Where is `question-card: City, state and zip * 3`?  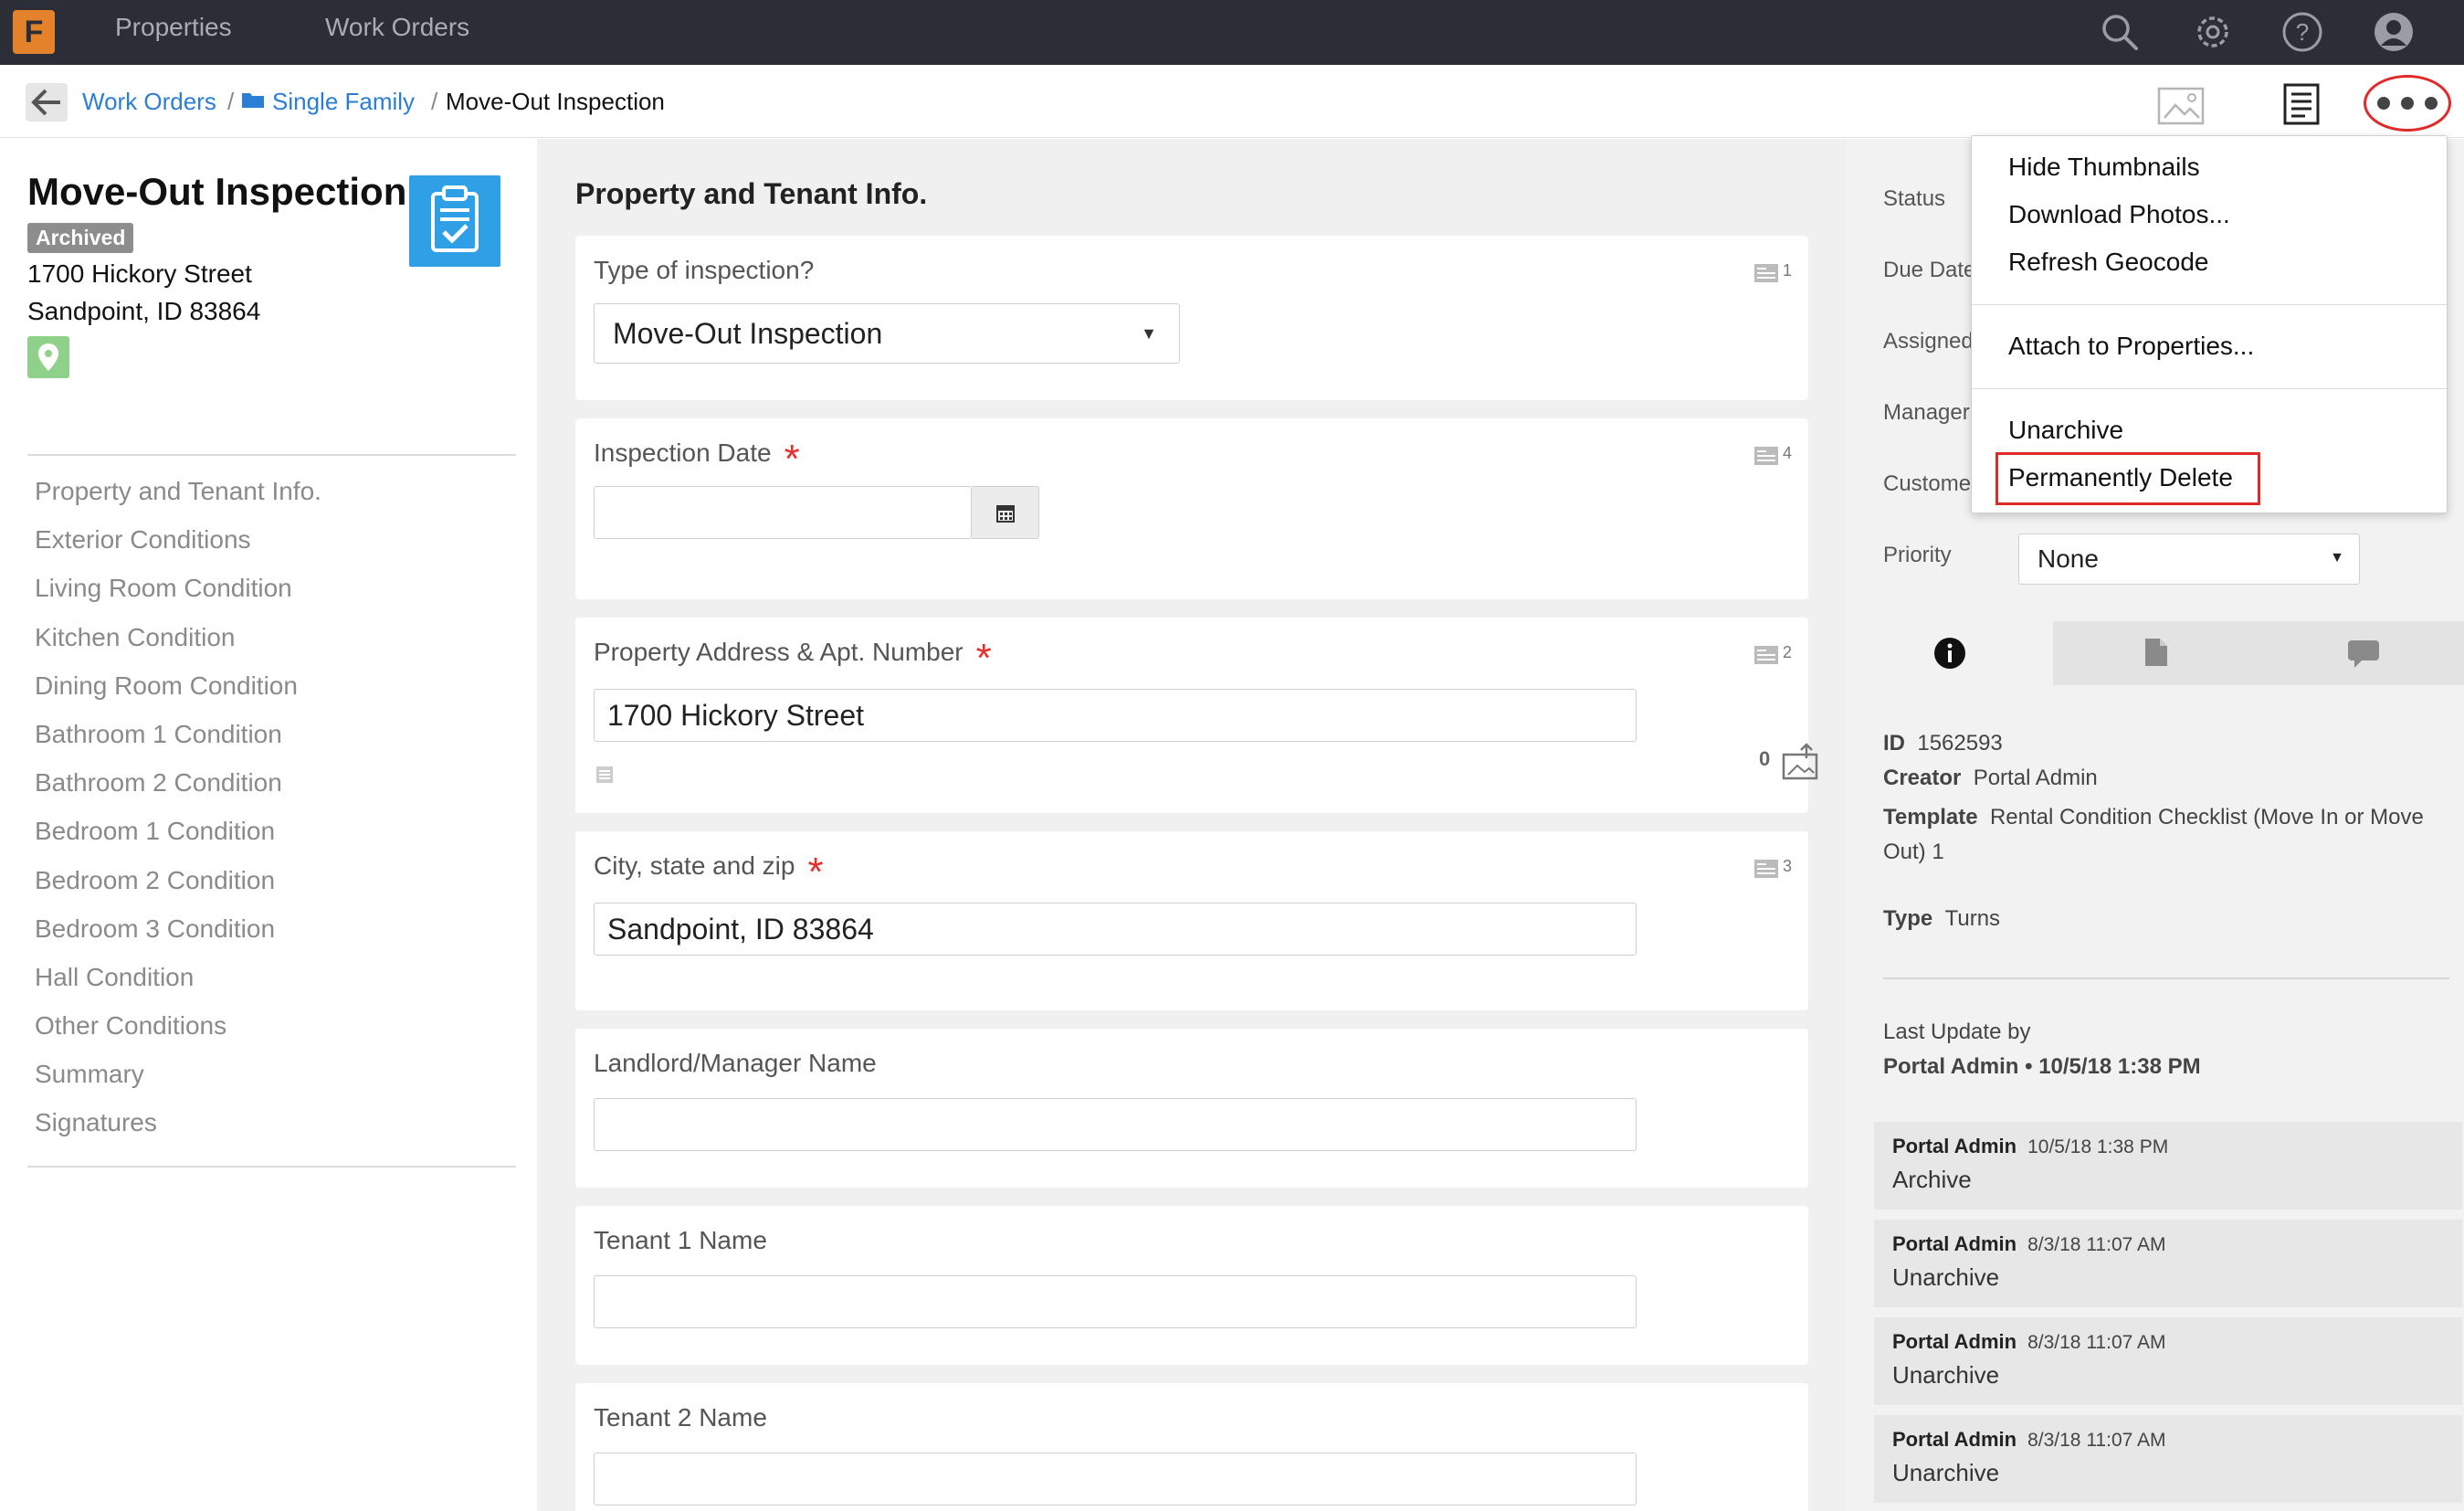 question-card: City, state and zip * 3 is located at coordinates (1191, 920).